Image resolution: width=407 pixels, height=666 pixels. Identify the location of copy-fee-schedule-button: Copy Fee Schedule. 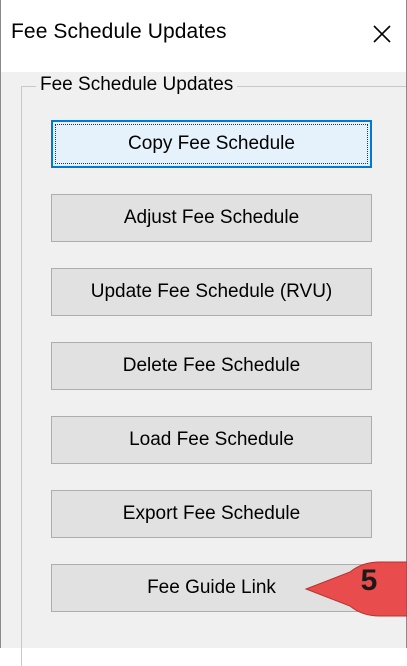
(211, 144).